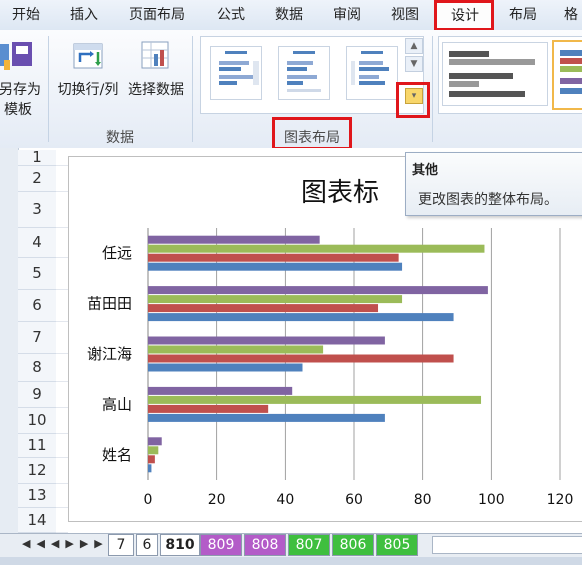 Image resolution: width=582 pixels, height=565 pixels. Describe the element at coordinates (217, 500) in the screenshot. I see `x-tick-label: 20` at that location.